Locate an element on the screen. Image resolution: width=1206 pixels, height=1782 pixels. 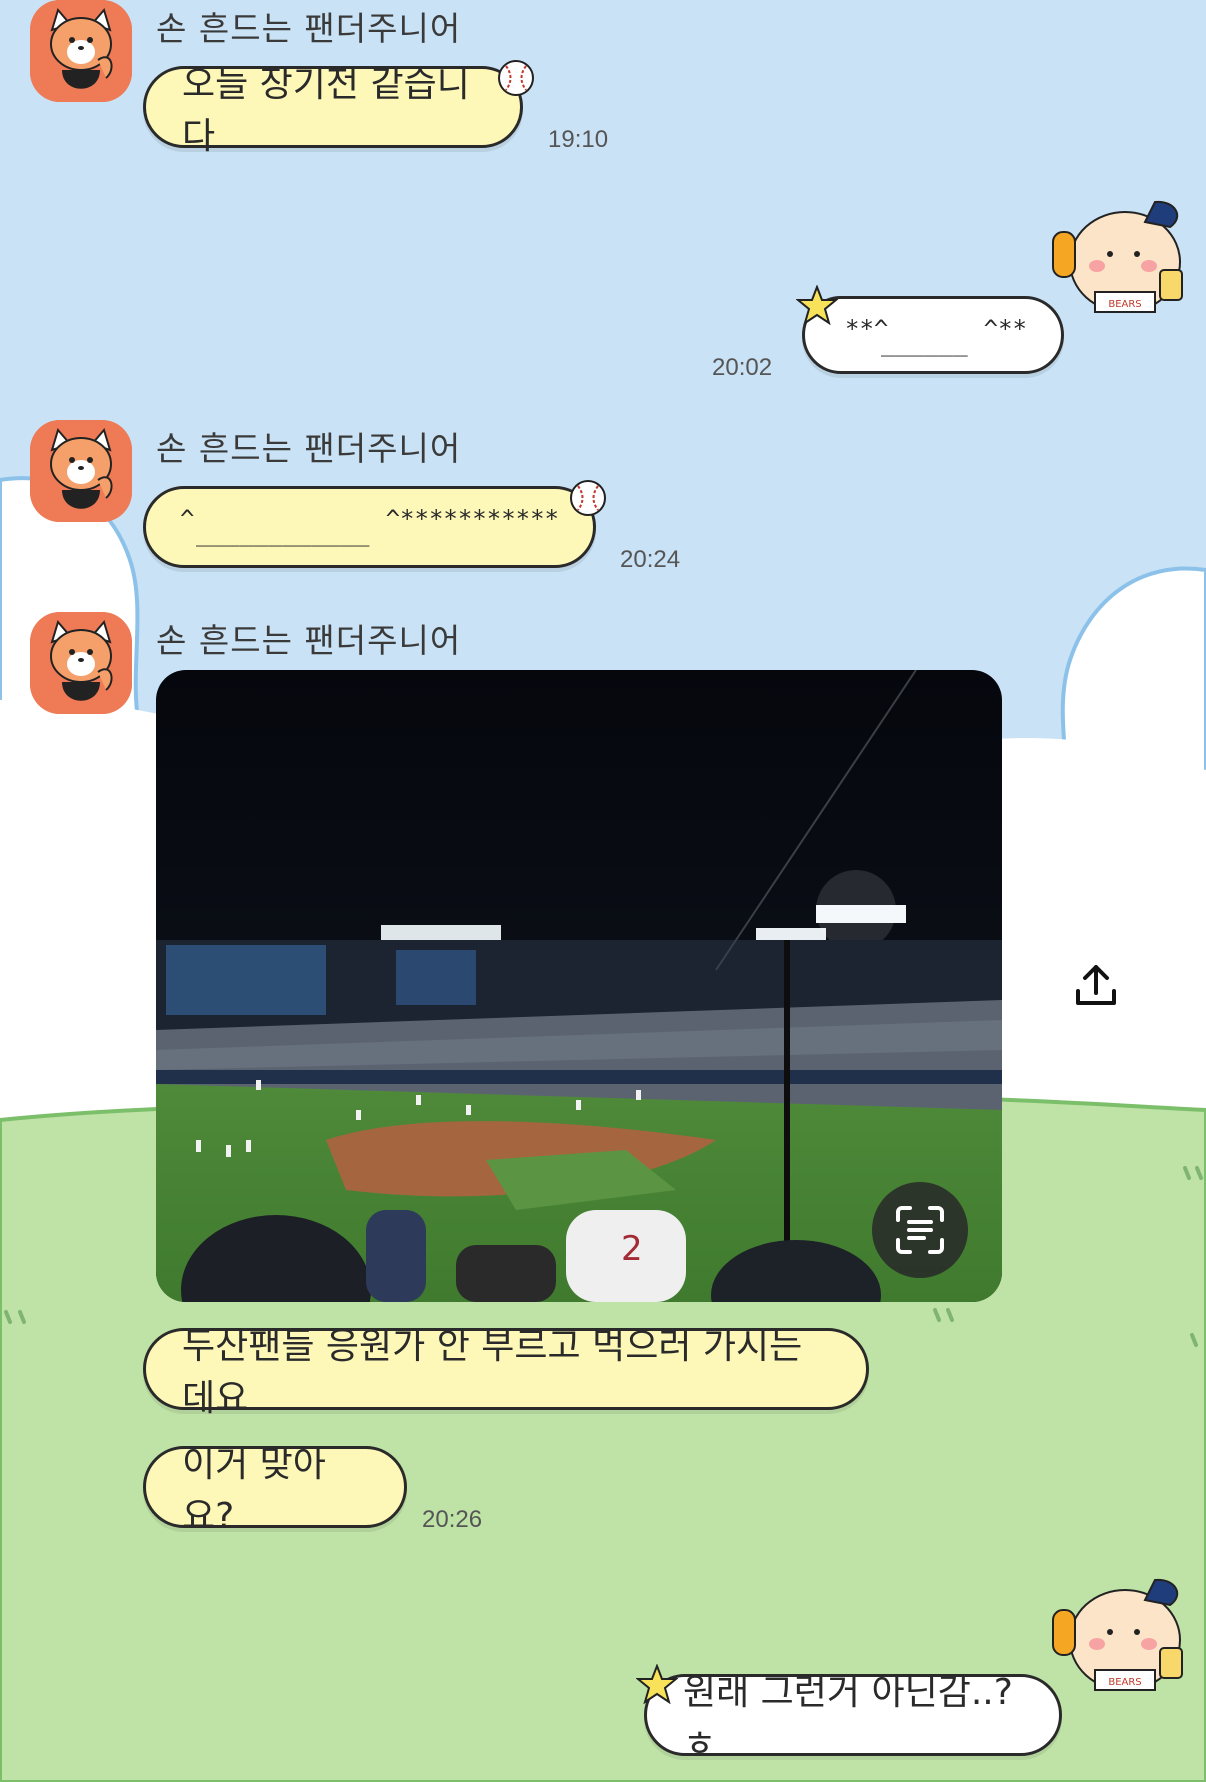
svg-text: 2 is located at coordinates (632, 1249).